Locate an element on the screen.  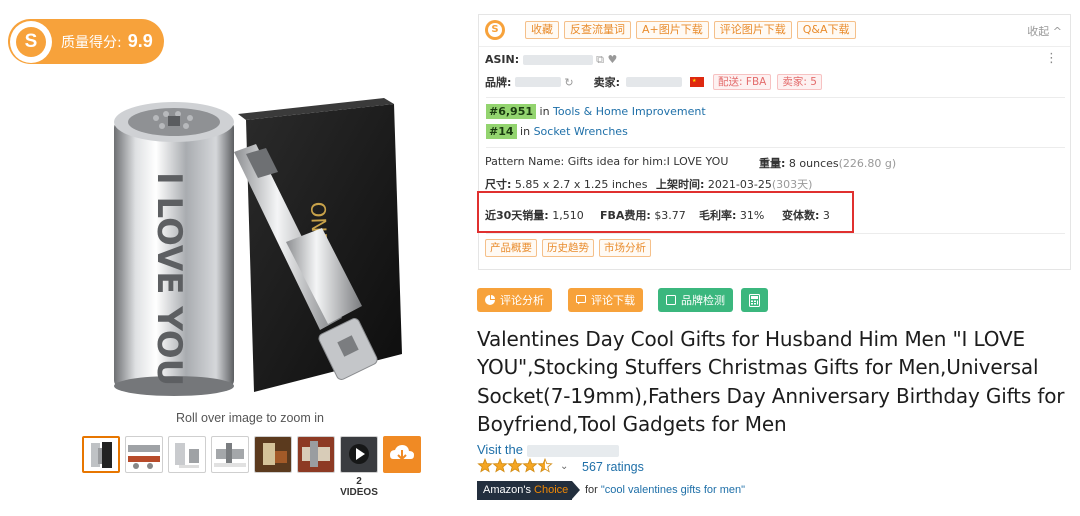
asin-row: ASIN: ⧉ ♥ is located at coordinates (551, 59).